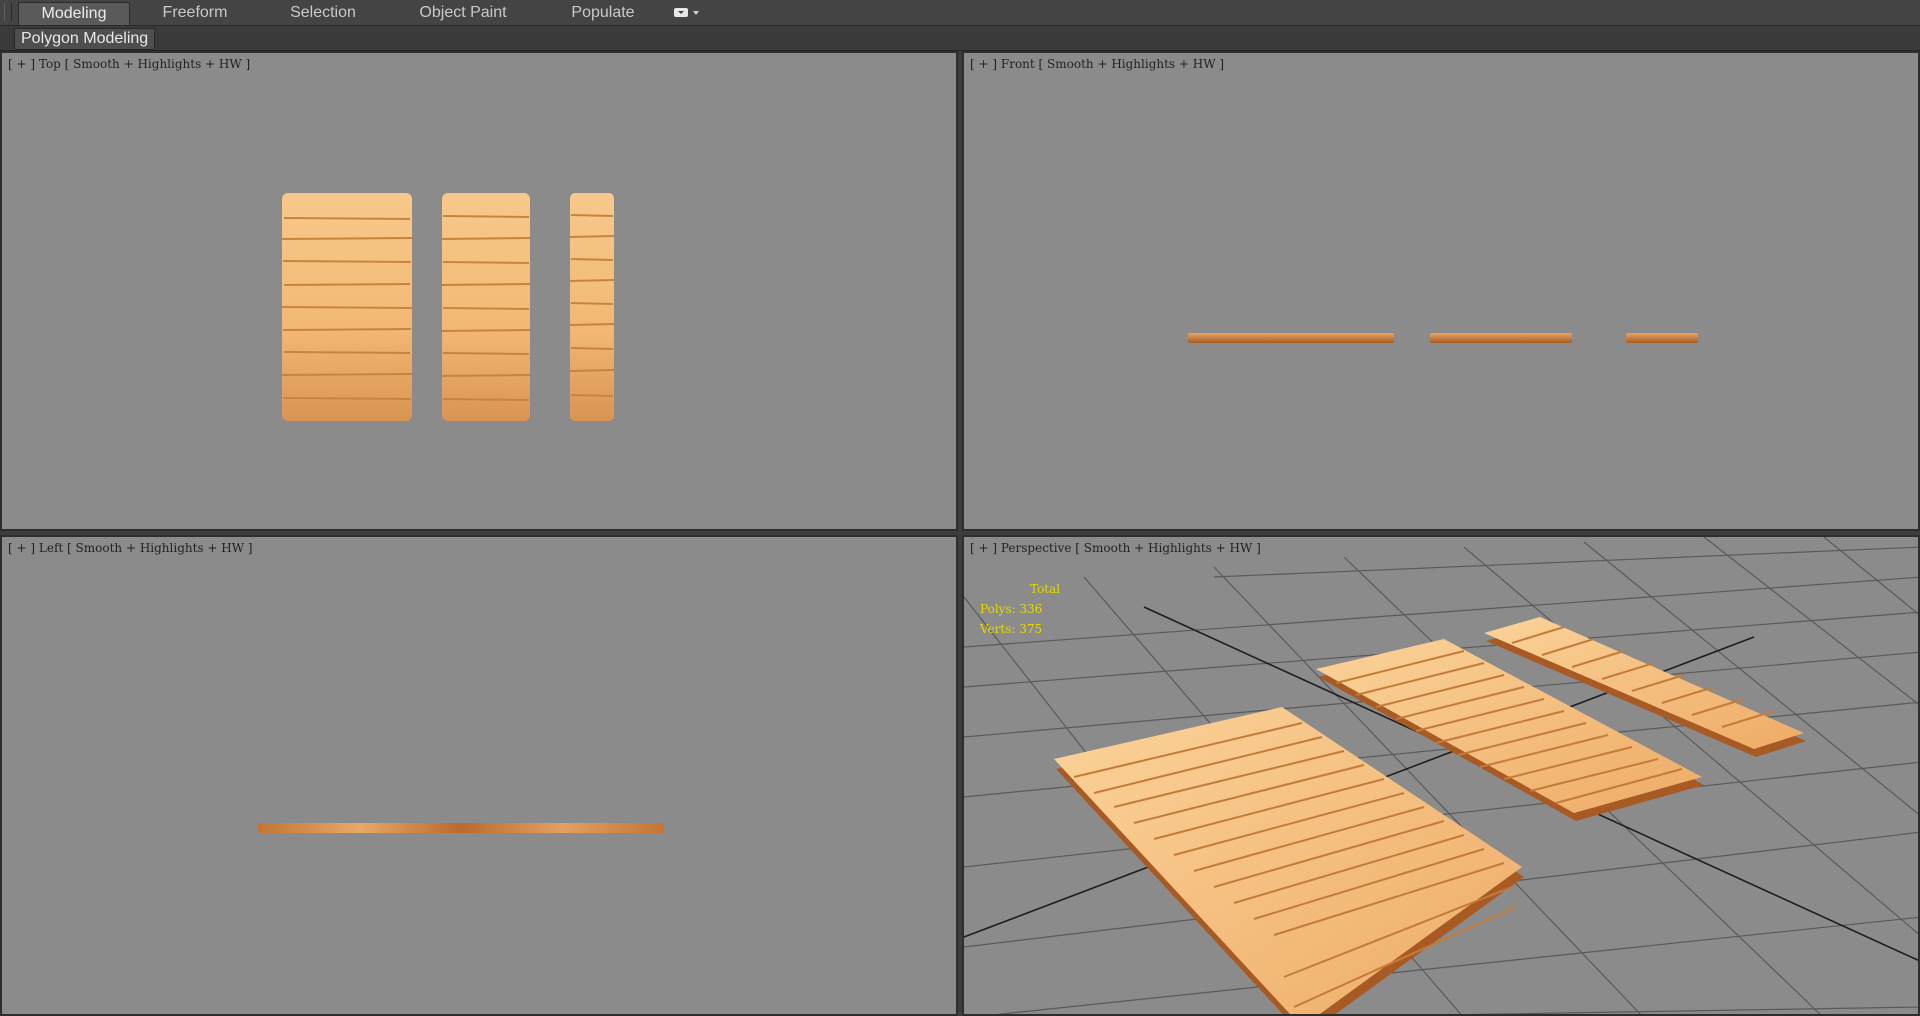 The height and width of the screenshot is (1016, 1920). Describe the element at coordinates (960, 38) in the screenshot. I see `ribbon-panel-bar: Polygon Modeling` at that location.